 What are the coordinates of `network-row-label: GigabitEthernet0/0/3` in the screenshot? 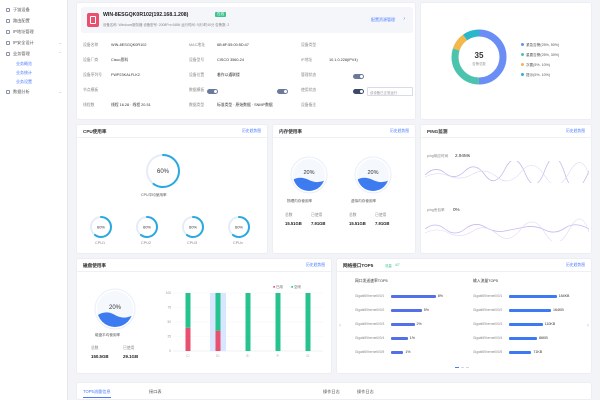 It's located at (488, 324).